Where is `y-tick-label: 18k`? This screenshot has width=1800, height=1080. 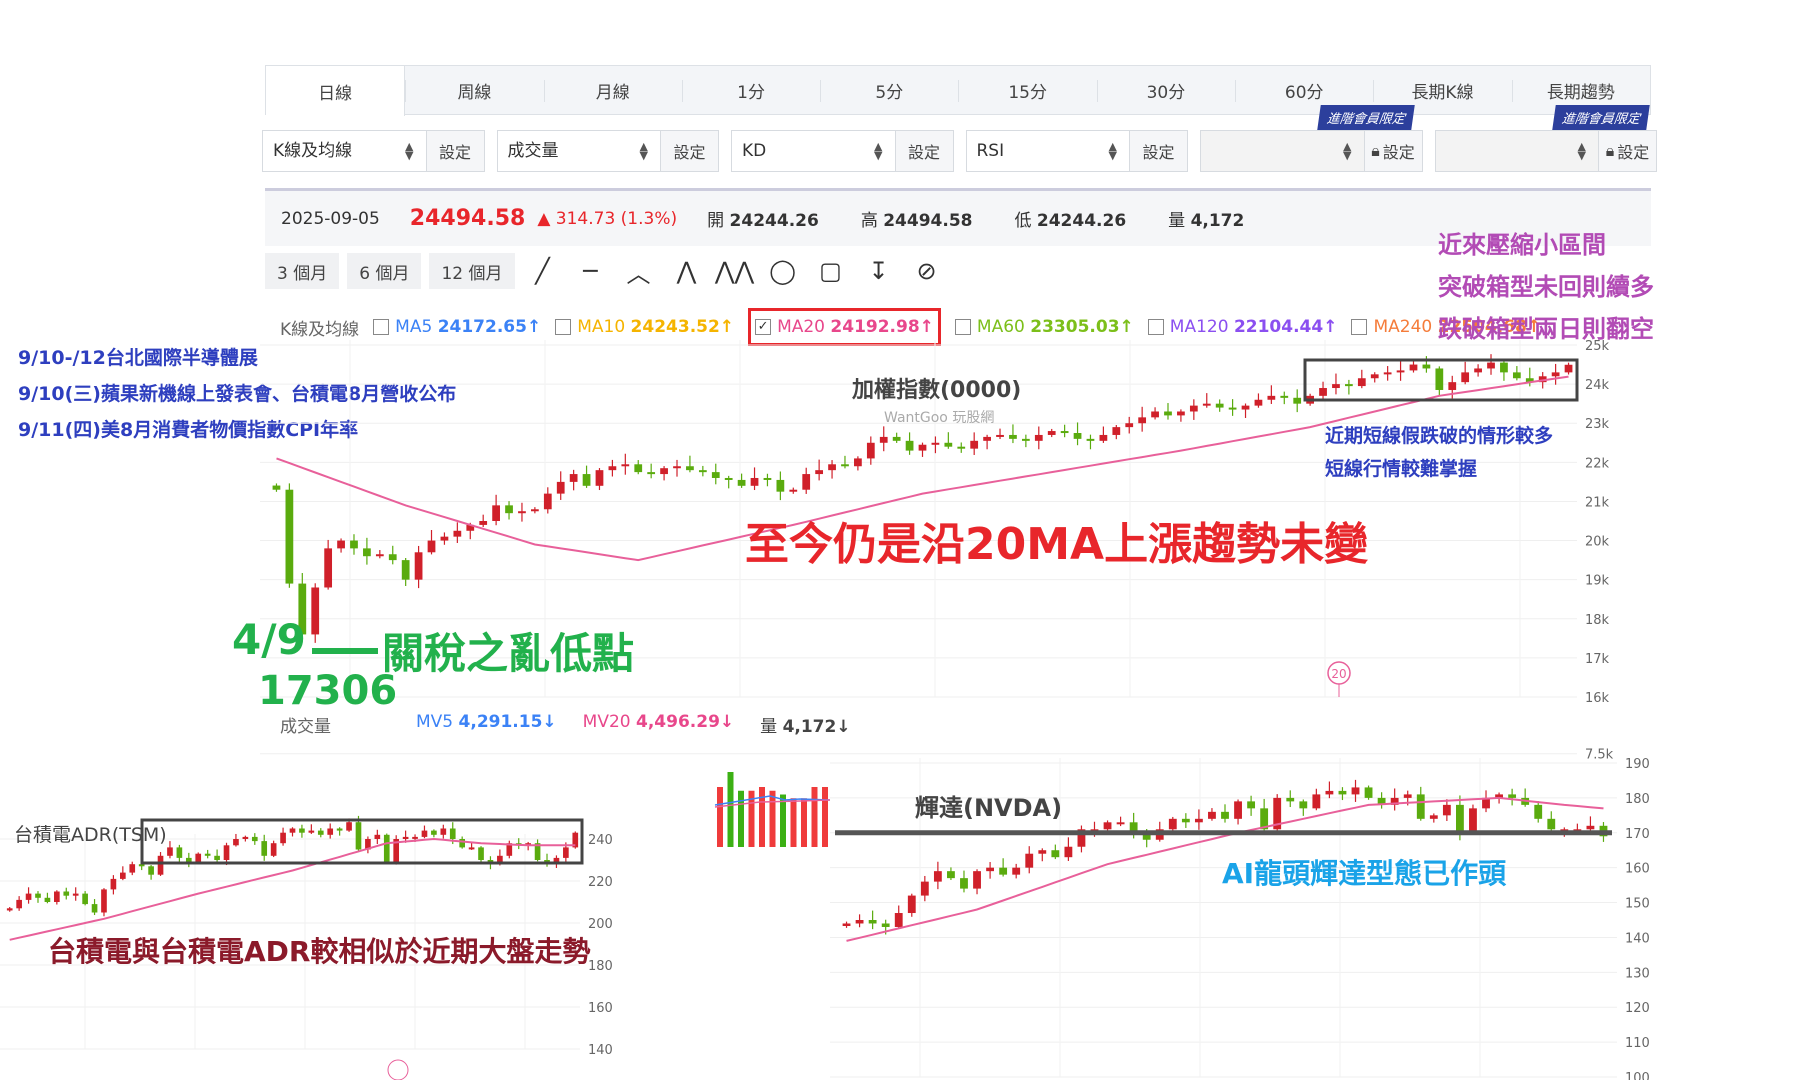 y-tick-label: 18k is located at coordinates (1597, 620).